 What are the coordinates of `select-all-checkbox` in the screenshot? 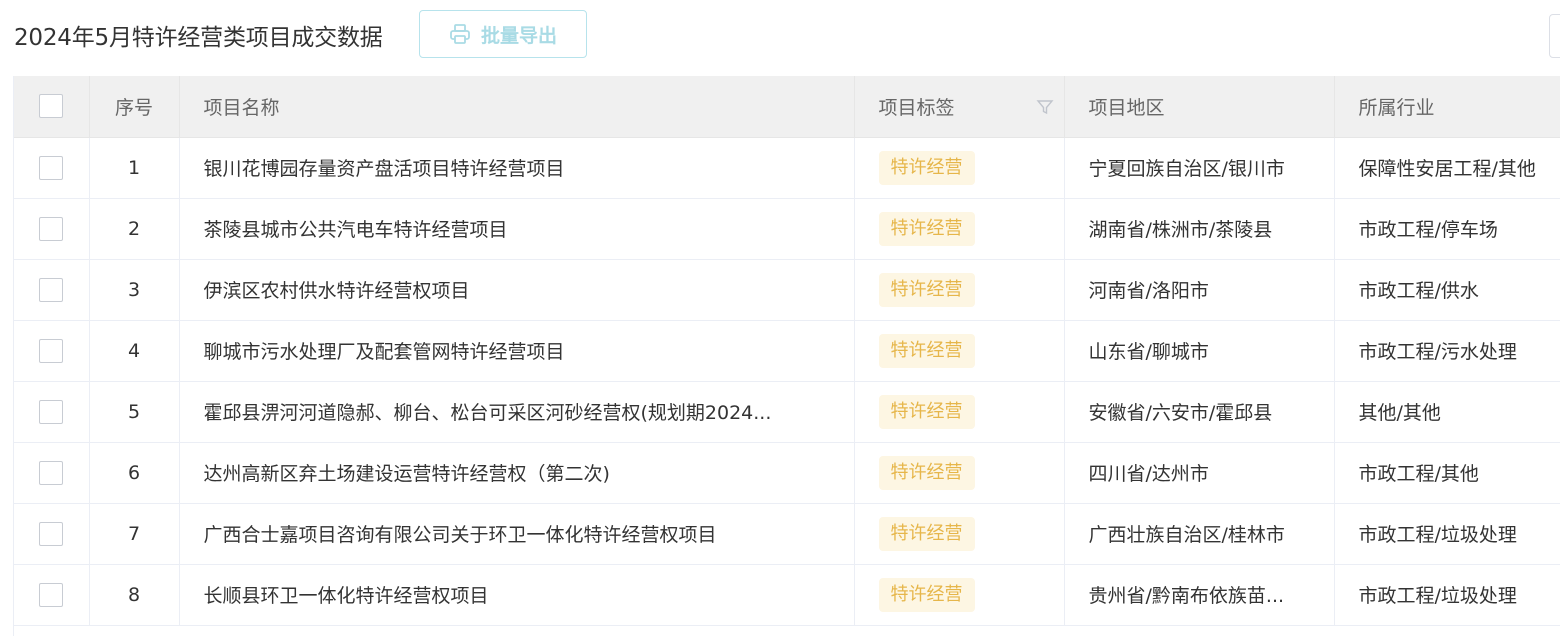 It's located at (51, 106).